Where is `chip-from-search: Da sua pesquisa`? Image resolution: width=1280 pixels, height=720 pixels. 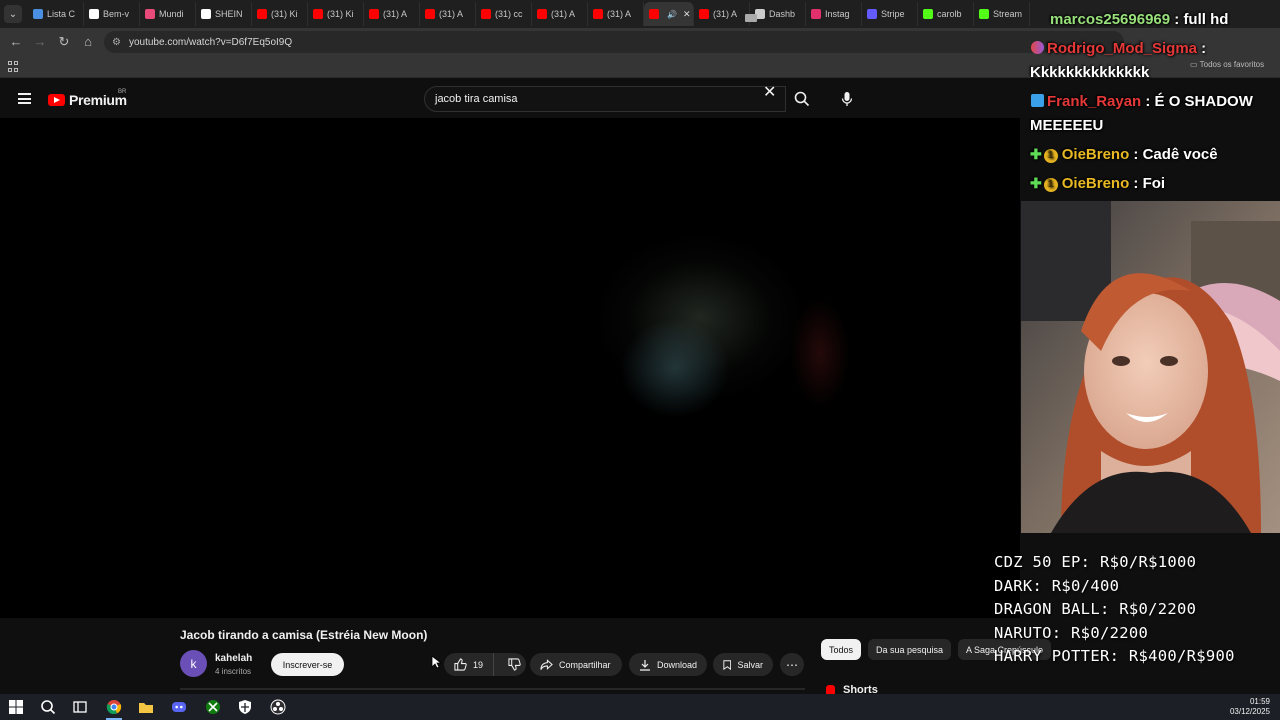
chip-from-search: Da sua pesquisa is located at coordinates (910, 649).